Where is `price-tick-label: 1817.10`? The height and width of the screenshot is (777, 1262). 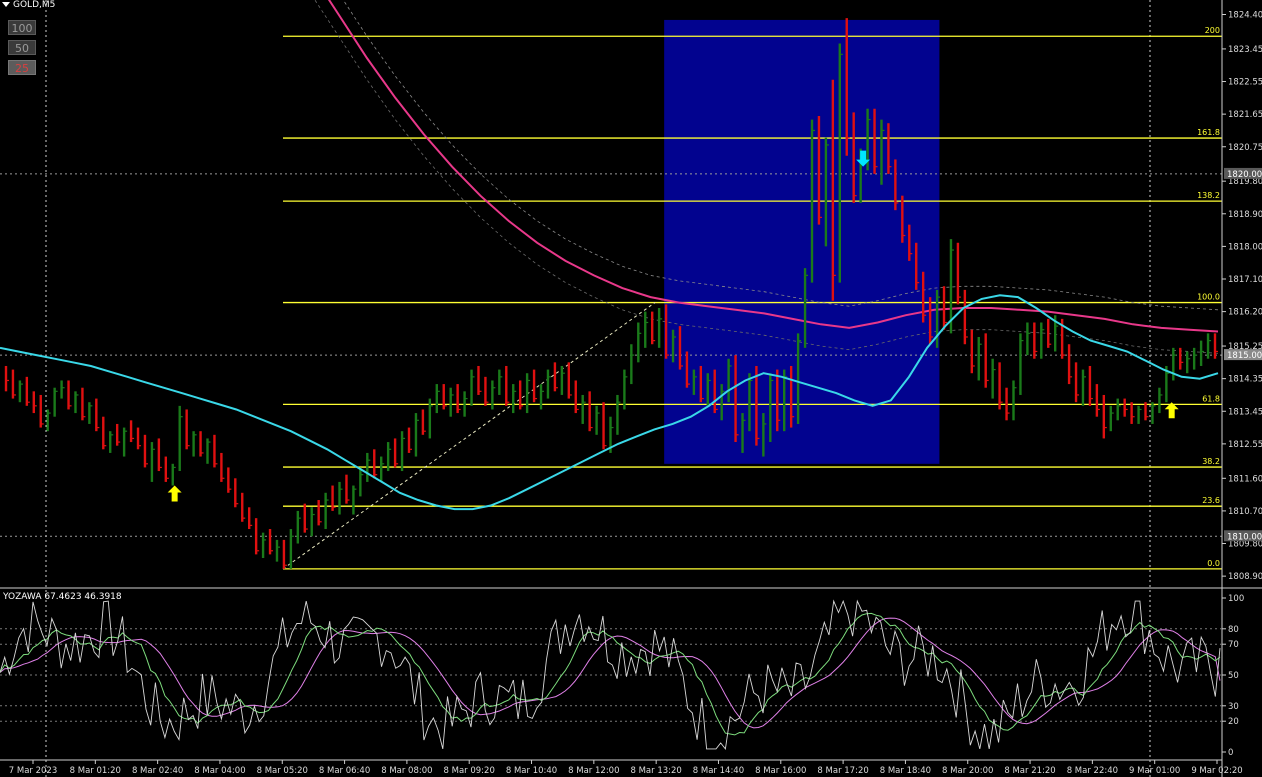
price-tick-label: 1817.10 is located at coordinates (1245, 280).